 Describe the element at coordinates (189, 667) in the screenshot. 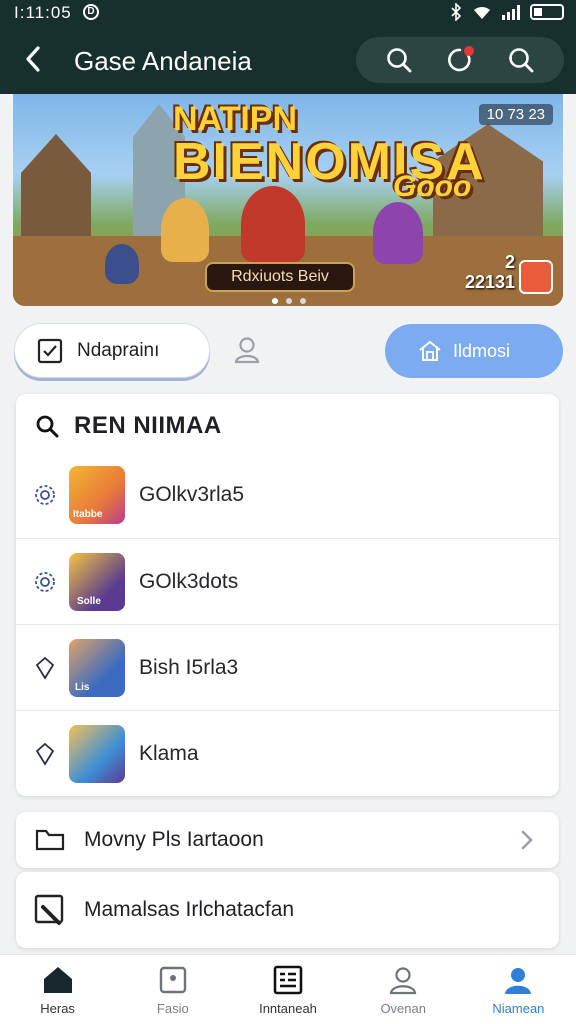

I see `list-item-label: Bish I5rla3` at that location.